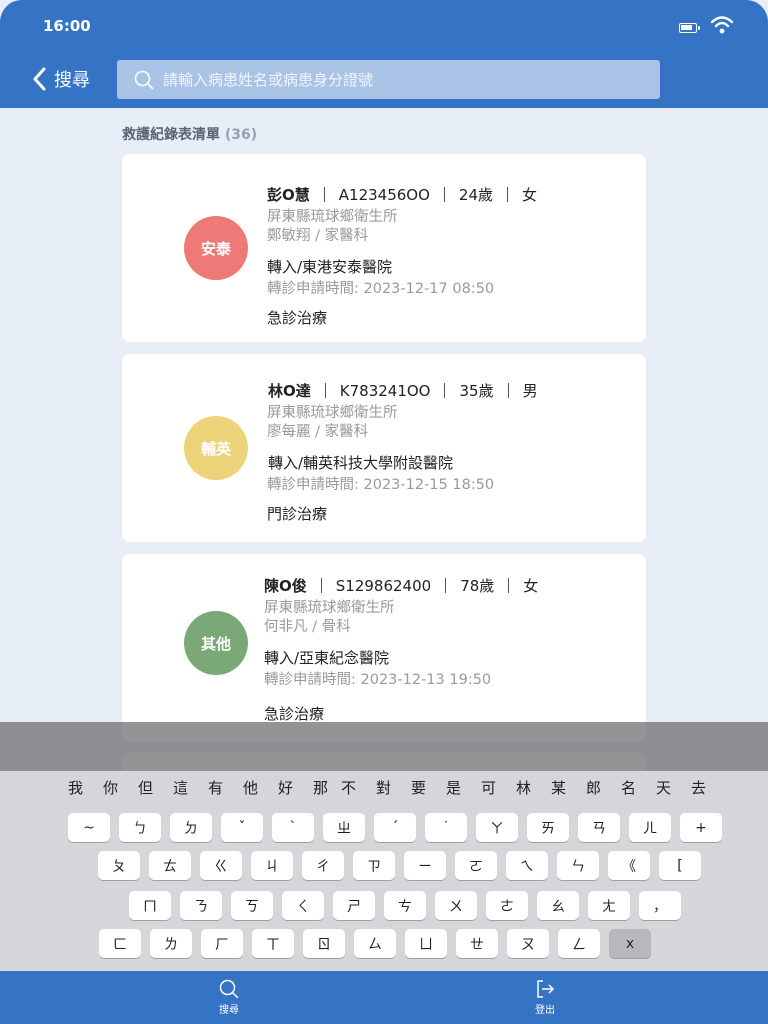 The image size is (768, 1024). Describe the element at coordinates (323, 865) in the screenshot. I see `keyboard-key: ㄔ` at that location.